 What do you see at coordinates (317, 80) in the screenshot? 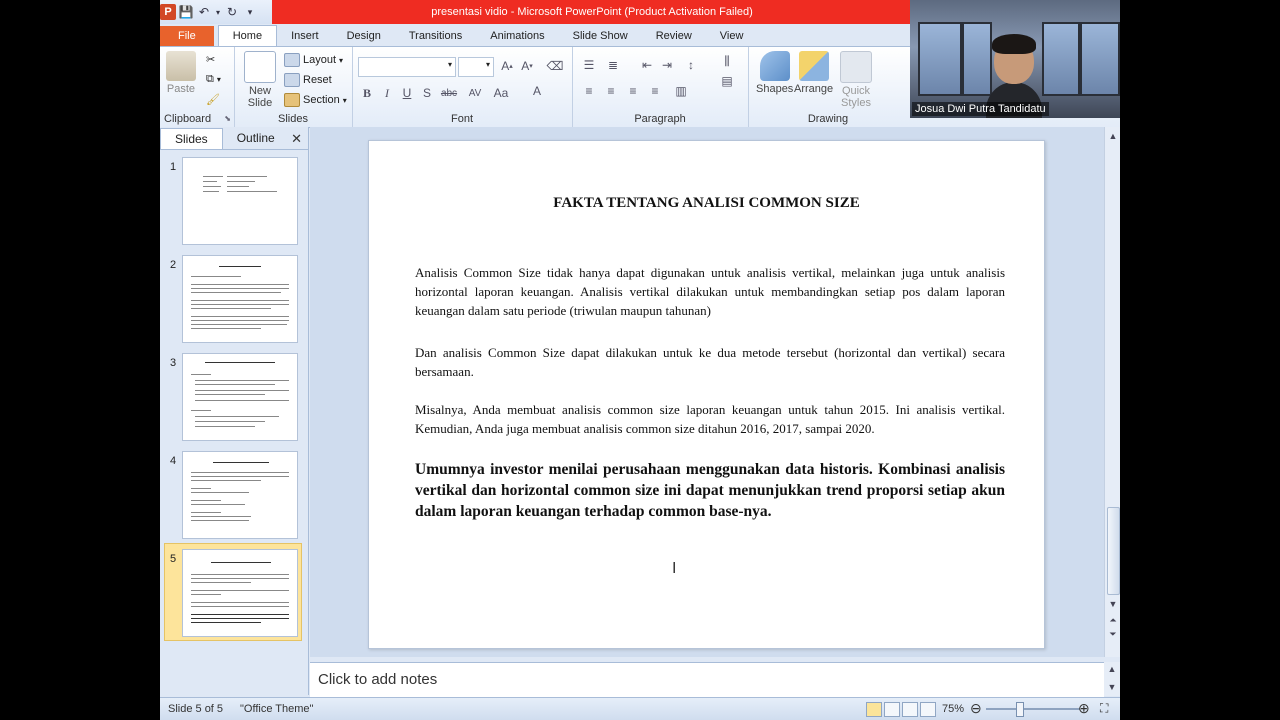
I see `reset-label: Reset` at bounding box center [317, 80].